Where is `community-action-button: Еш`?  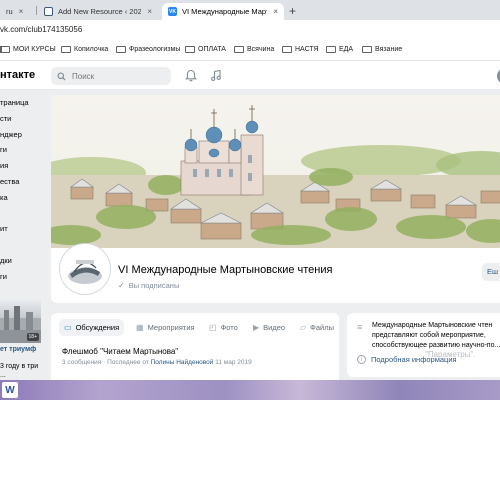 community-action-button: Еш is located at coordinates (491, 272).